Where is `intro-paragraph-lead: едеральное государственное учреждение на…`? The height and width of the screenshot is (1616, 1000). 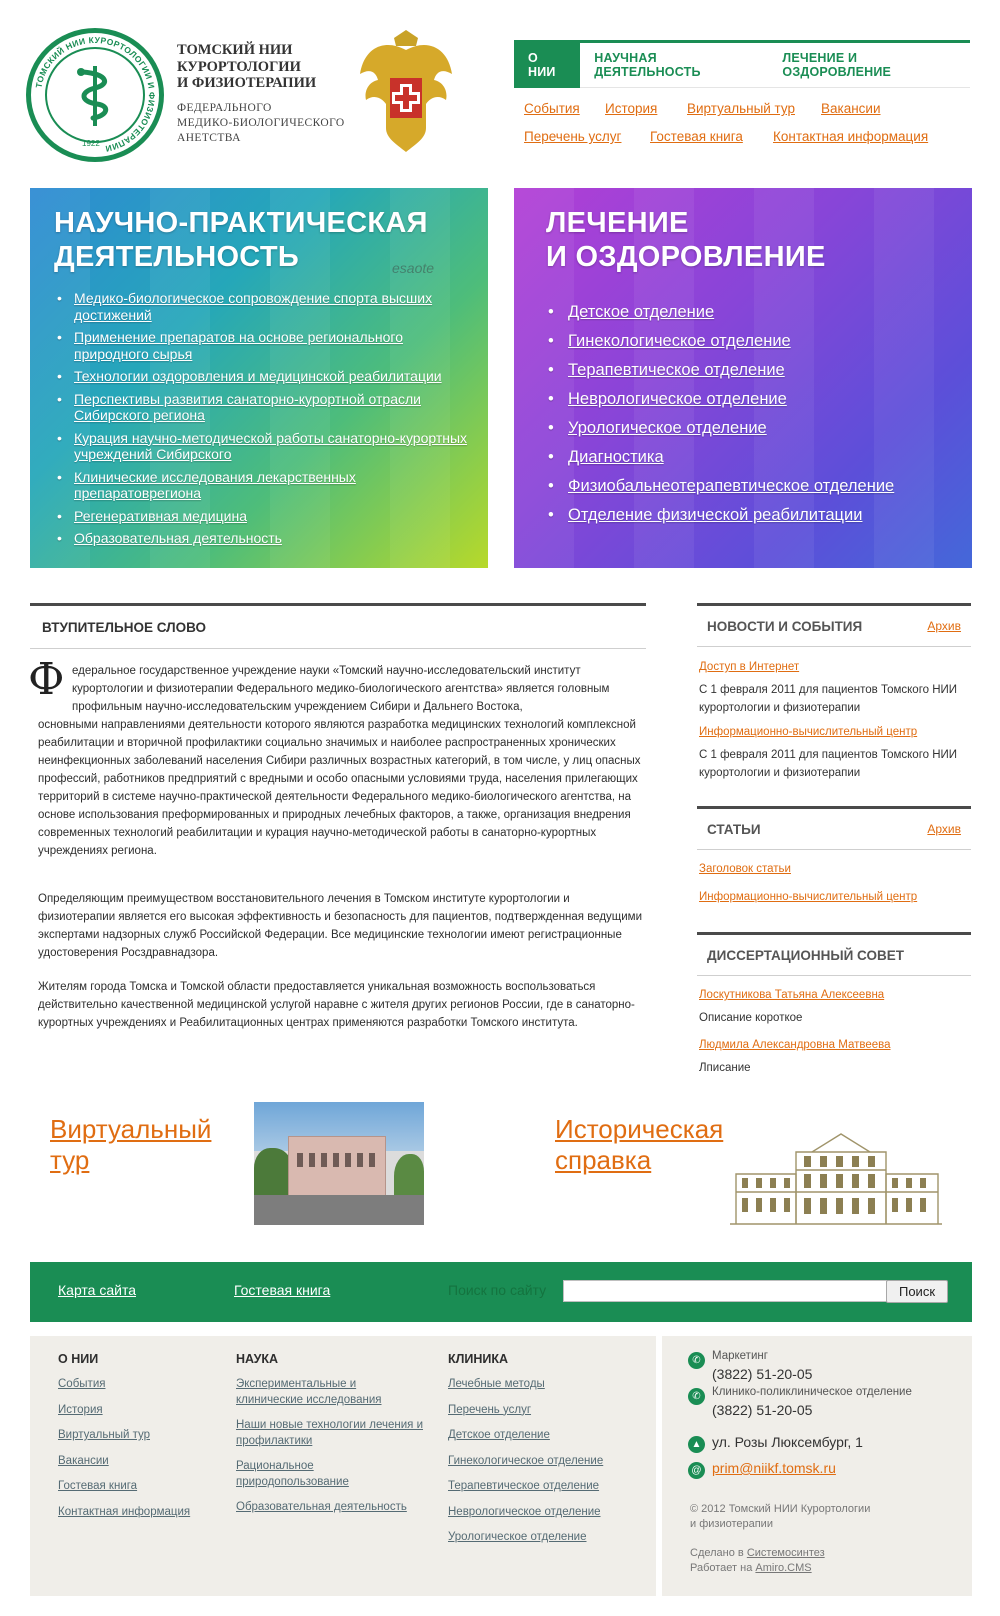 intro-paragraph-lead: едеральное государственное учреждение на… is located at coordinates (341, 689).